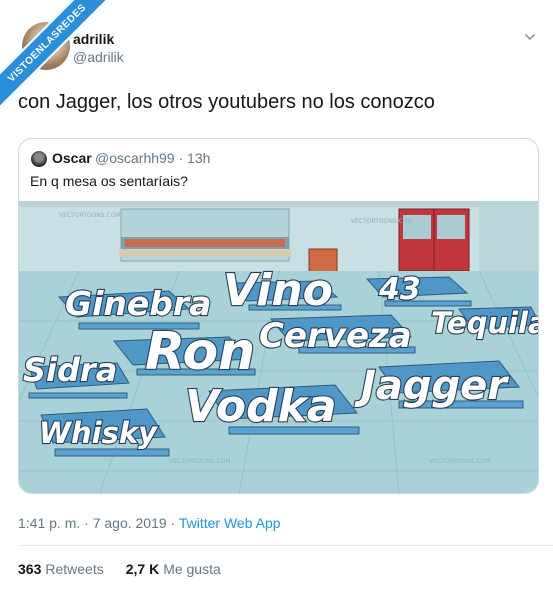  I want to click on divider, so click(285, 545).